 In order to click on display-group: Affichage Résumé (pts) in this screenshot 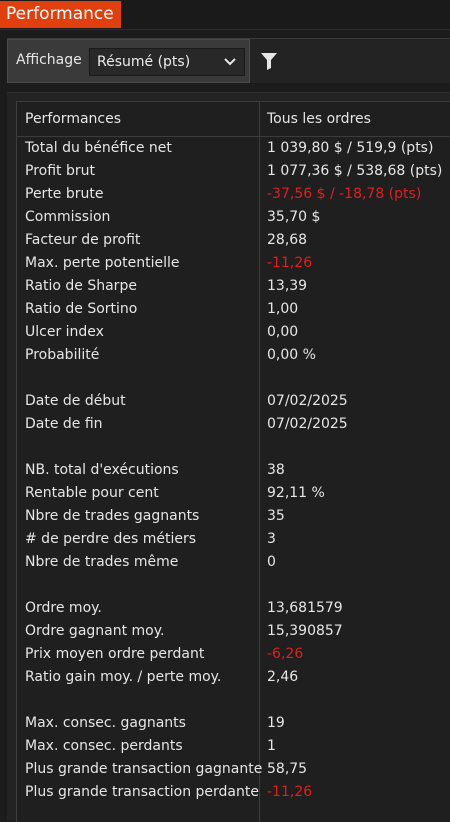, I will do `click(128, 61)`.